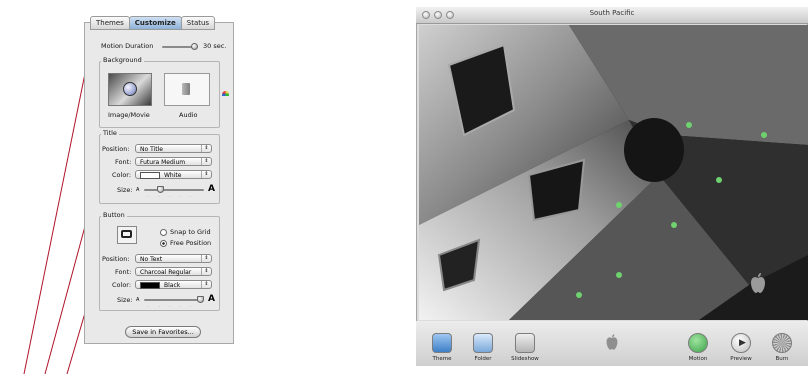 The image size is (808, 374). I want to click on preview-label: Preview, so click(741, 359).